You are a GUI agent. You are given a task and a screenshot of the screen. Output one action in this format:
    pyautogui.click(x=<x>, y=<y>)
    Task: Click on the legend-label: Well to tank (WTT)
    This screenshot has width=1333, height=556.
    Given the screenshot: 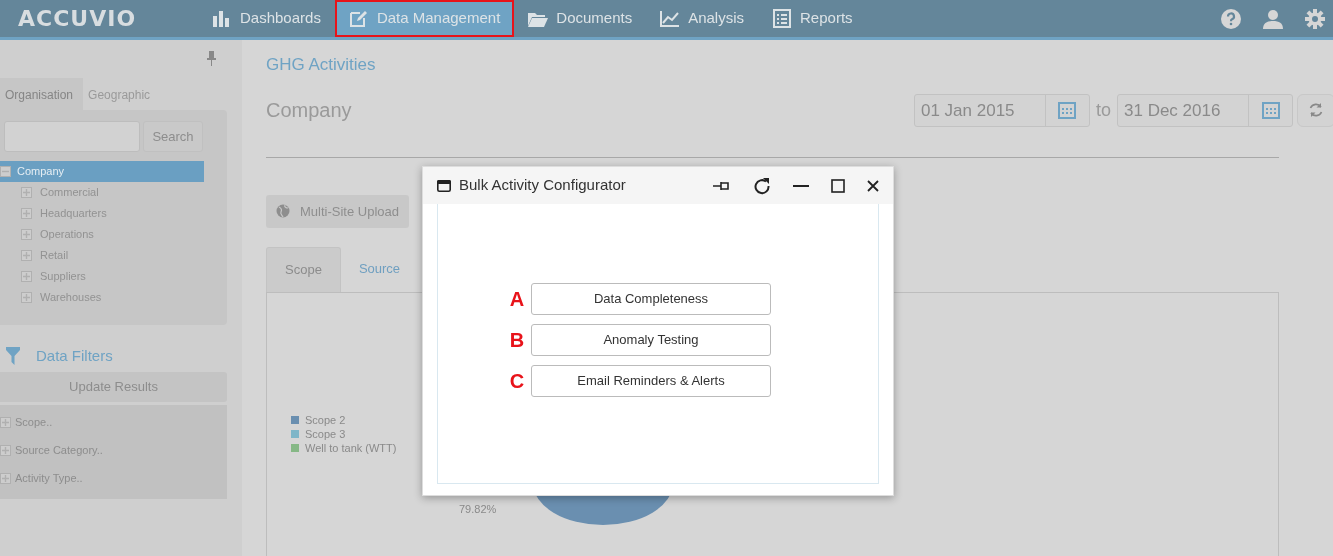 What is the action you would take?
    pyautogui.click(x=351, y=447)
    